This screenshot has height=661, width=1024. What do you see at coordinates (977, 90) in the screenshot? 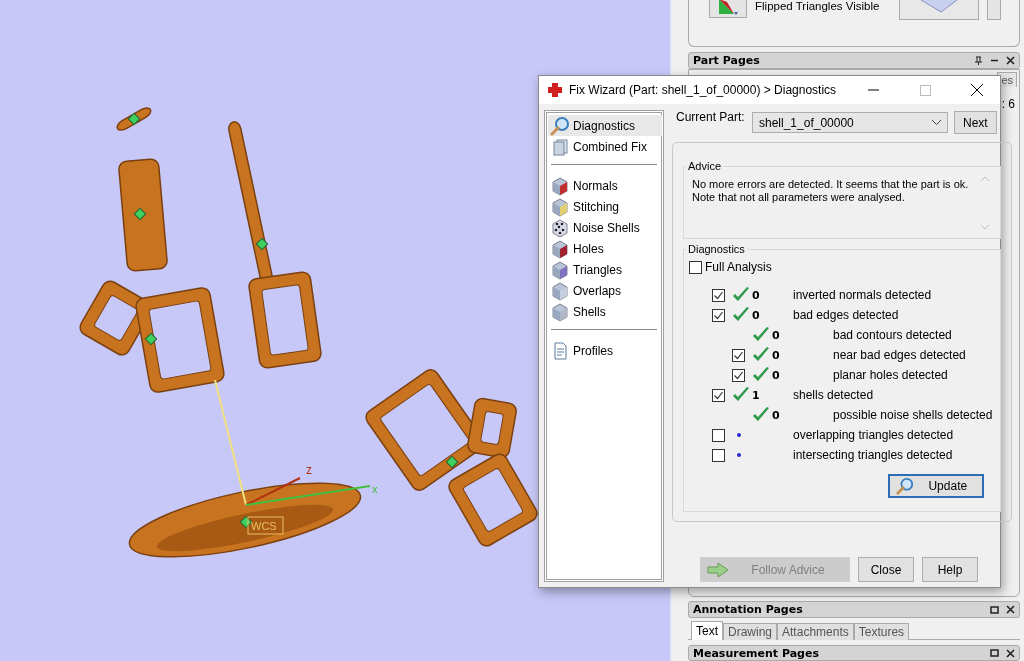
I see `close-icon` at bounding box center [977, 90].